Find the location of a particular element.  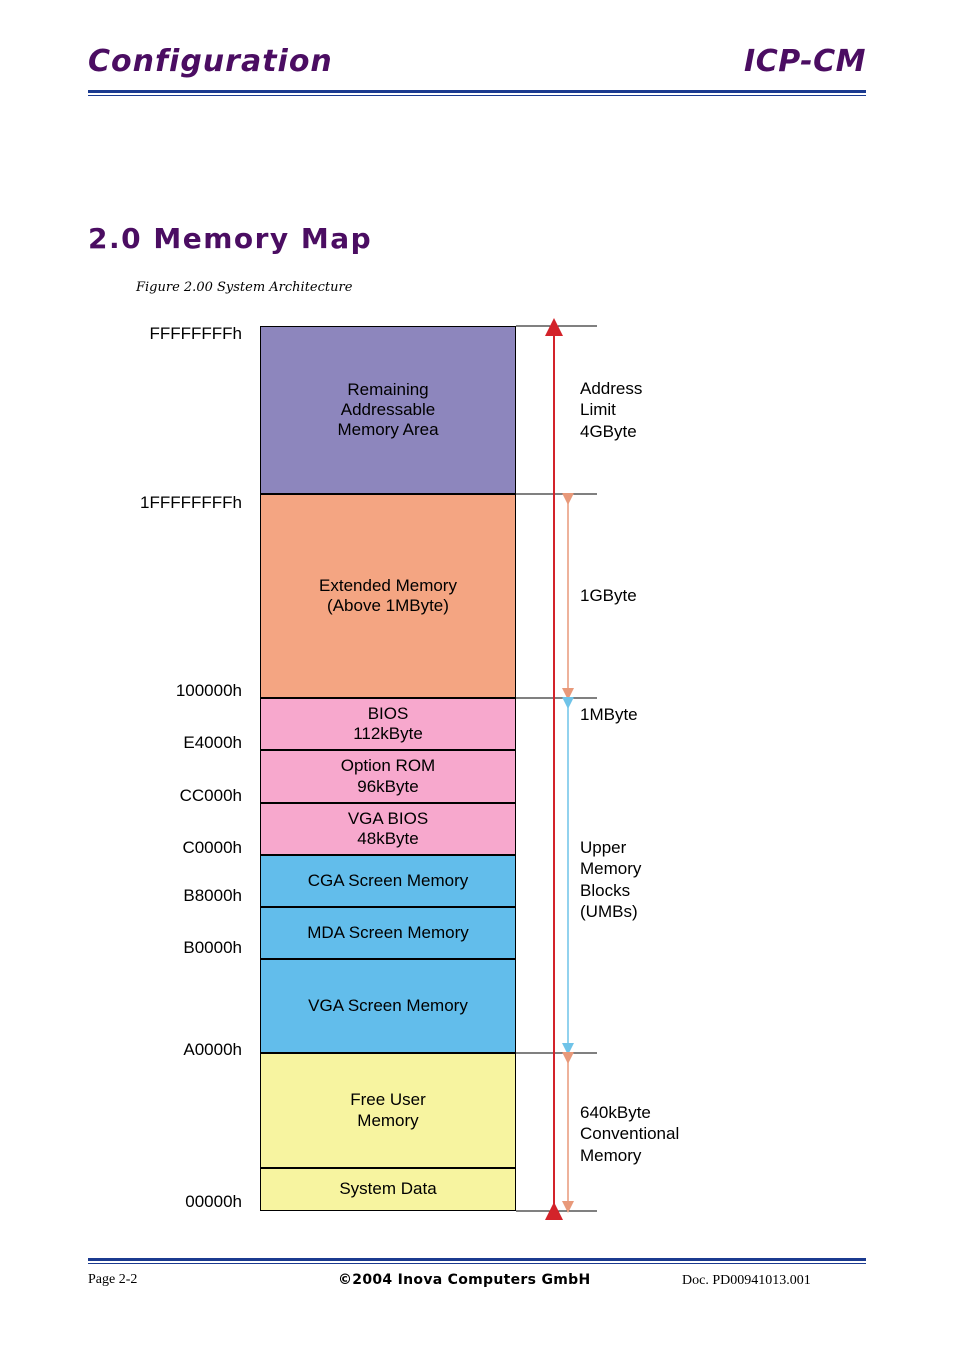

address-label-e4000h: E4000h is located at coordinates (212, 742).